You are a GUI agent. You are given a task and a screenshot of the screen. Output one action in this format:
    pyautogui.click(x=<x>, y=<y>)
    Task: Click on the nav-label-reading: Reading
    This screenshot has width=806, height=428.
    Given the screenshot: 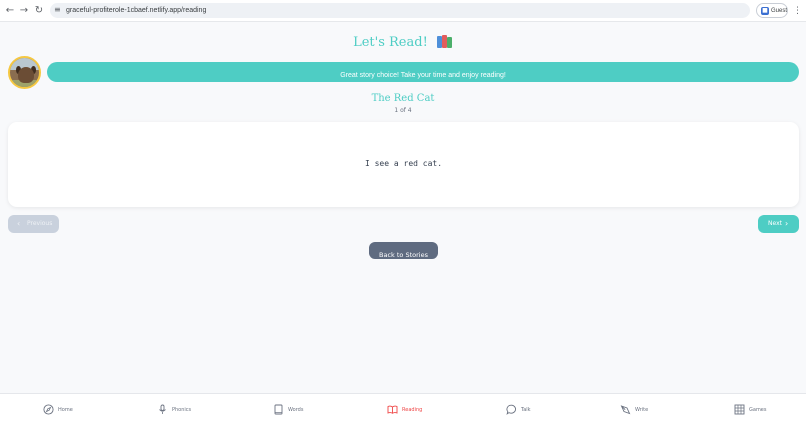 What is the action you would take?
    pyautogui.click(x=412, y=410)
    